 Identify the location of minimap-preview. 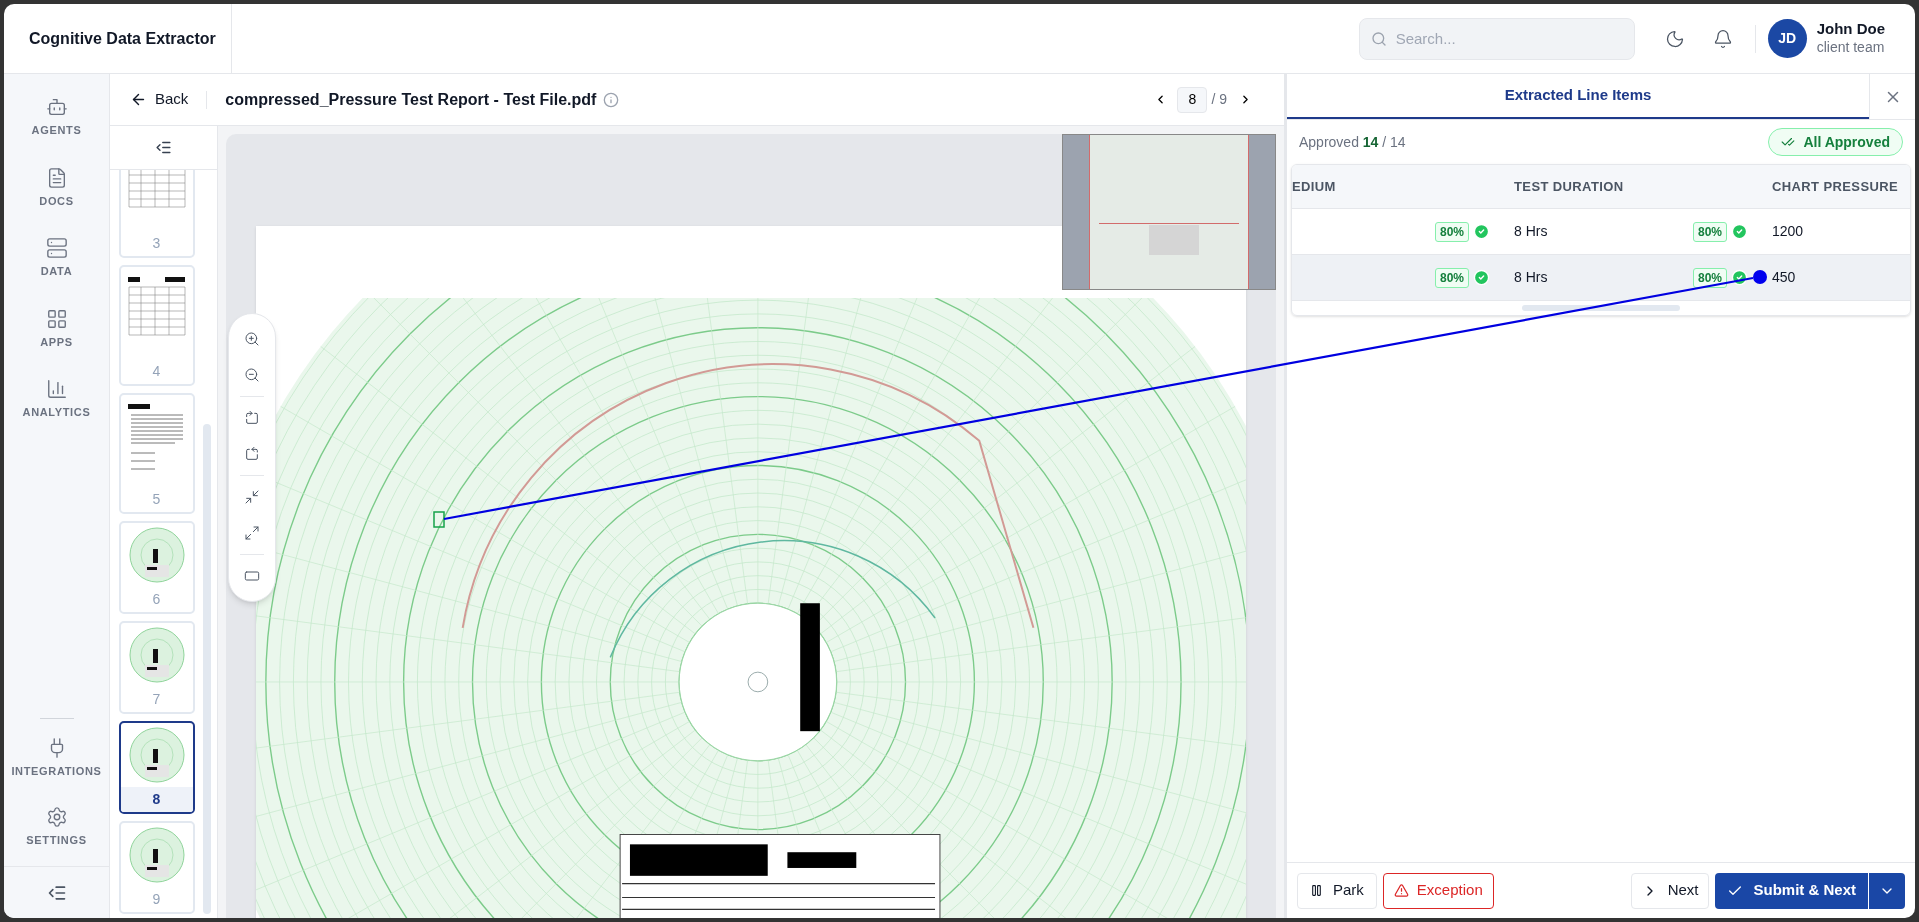
(1169, 212).